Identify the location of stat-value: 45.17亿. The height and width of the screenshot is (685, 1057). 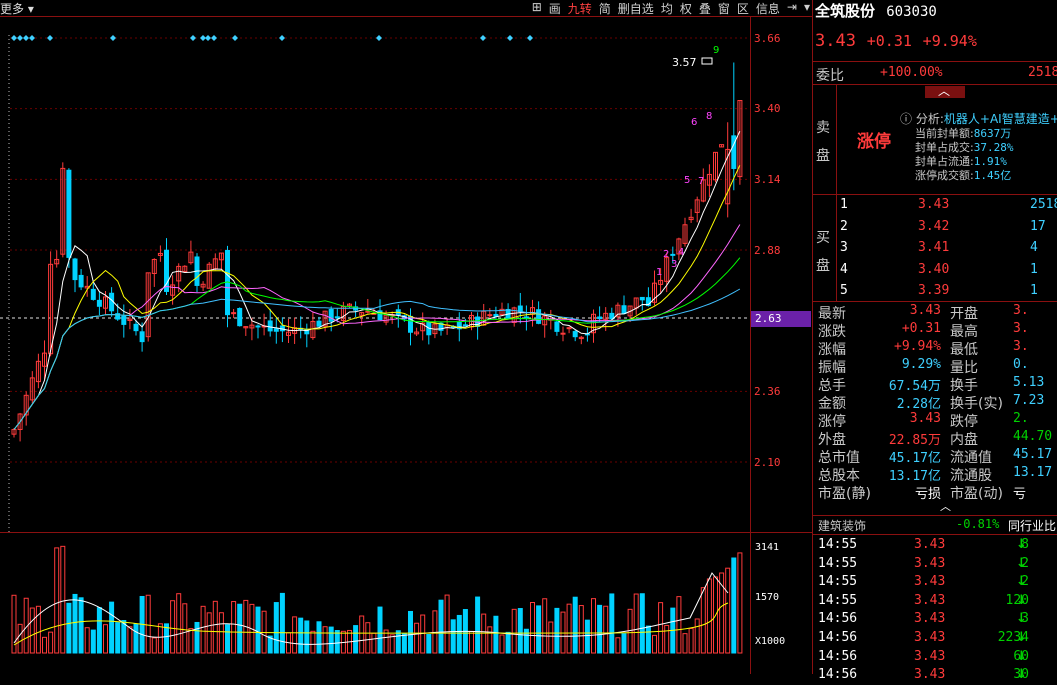
(914, 458).